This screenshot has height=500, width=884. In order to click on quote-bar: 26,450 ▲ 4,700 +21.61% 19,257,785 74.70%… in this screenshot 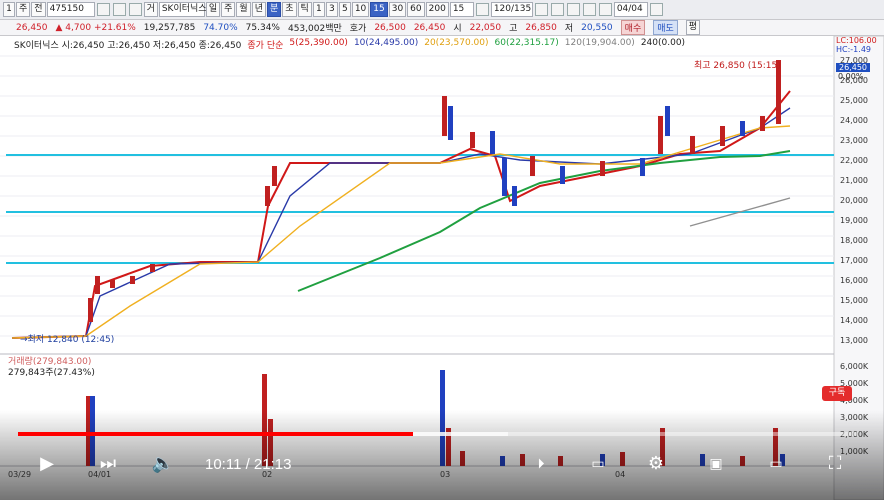, I will do `click(442, 28)`.